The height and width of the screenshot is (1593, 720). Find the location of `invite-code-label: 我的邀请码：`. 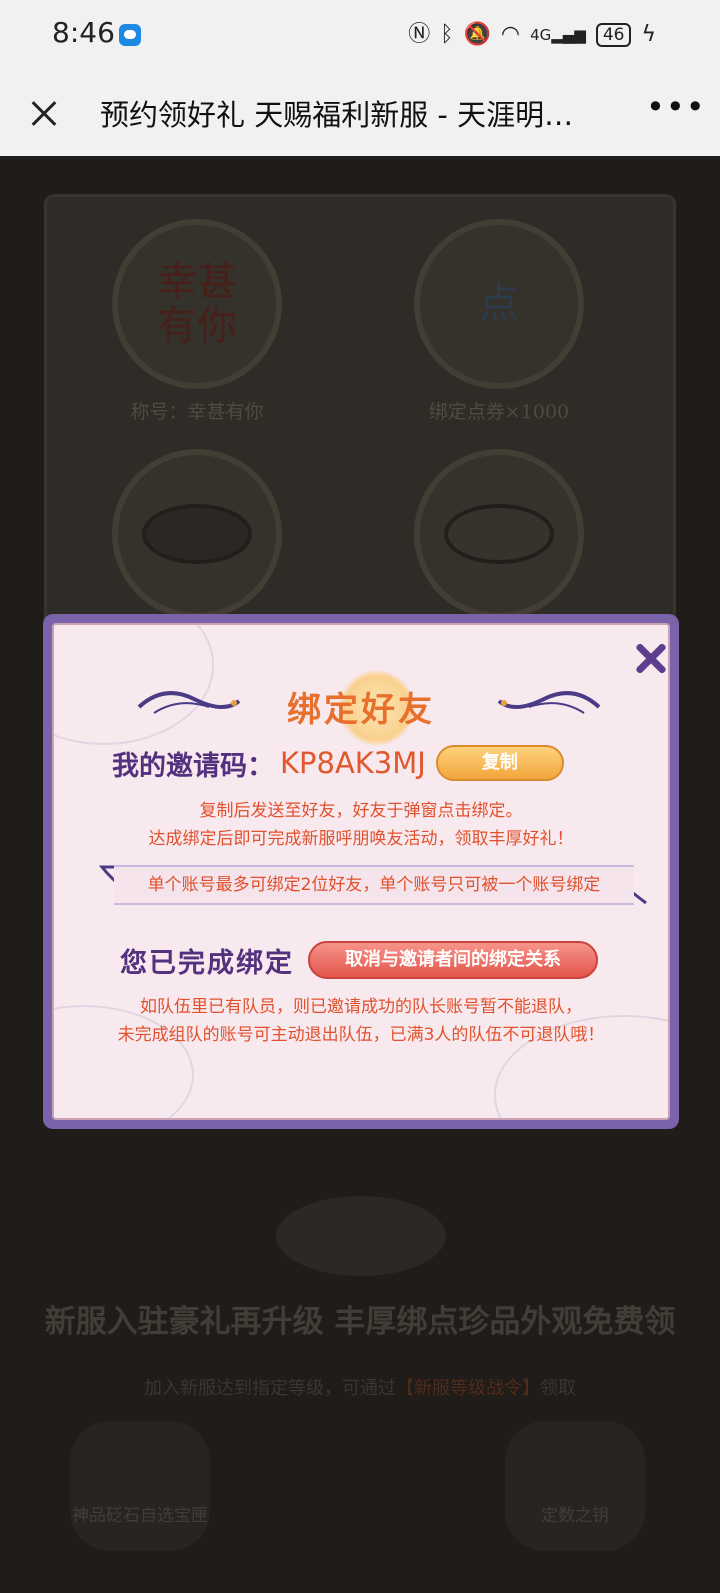

invite-code-label: 我的邀请码： is located at coordinates (193, 766).